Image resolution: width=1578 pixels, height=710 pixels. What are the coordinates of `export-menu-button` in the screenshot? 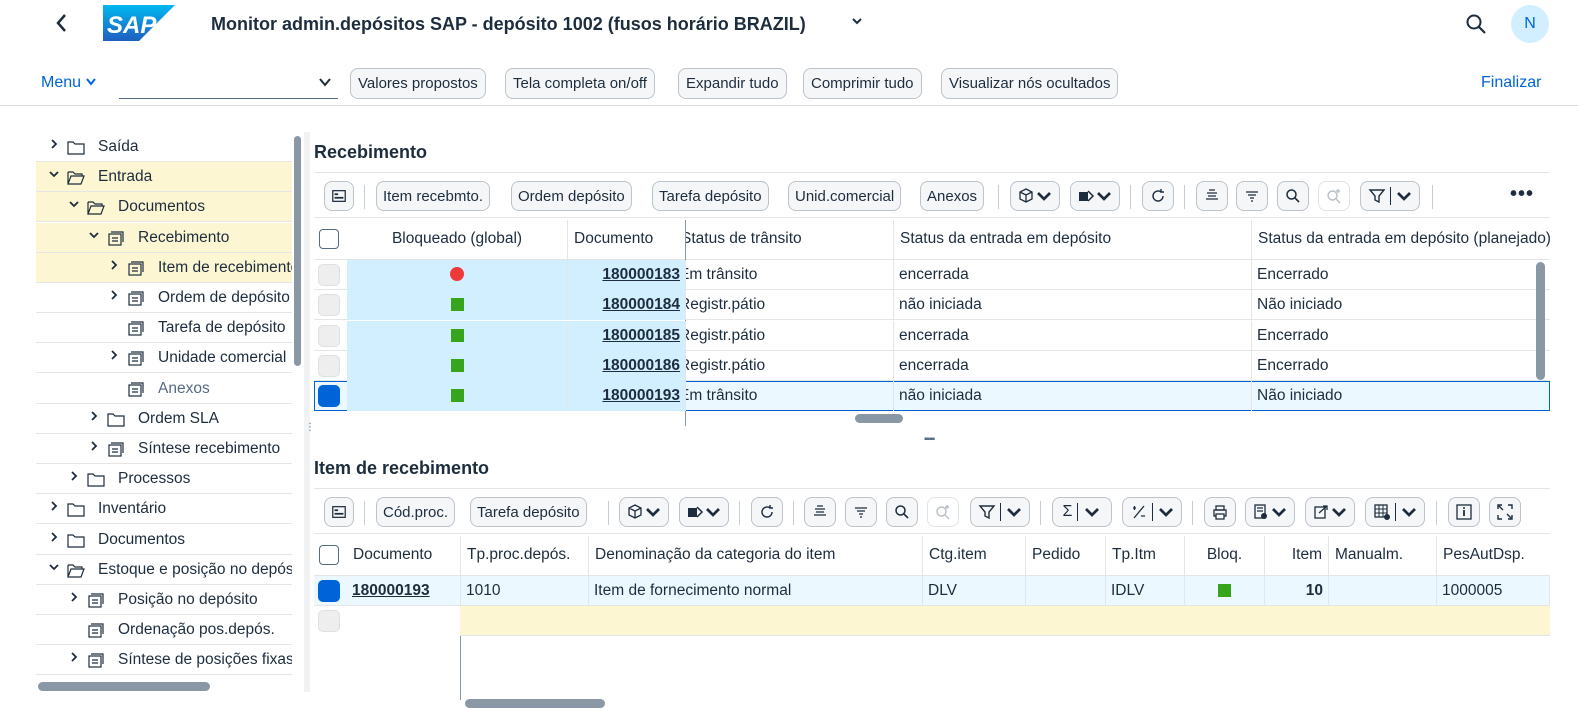 It's located at (1330, 512).